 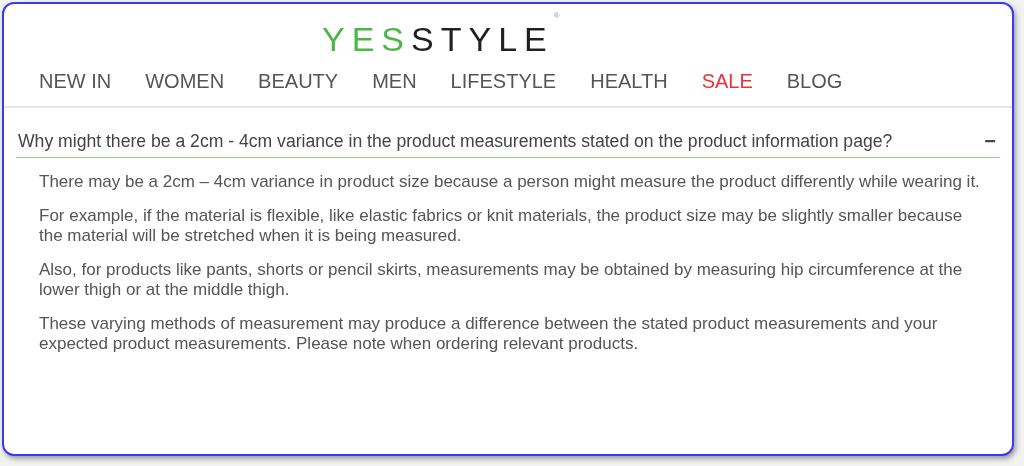 What do you see at coordinates (75, 86) in the screenshot?
I see `nav-link: NEW IN` at bounding box center [75, 86].